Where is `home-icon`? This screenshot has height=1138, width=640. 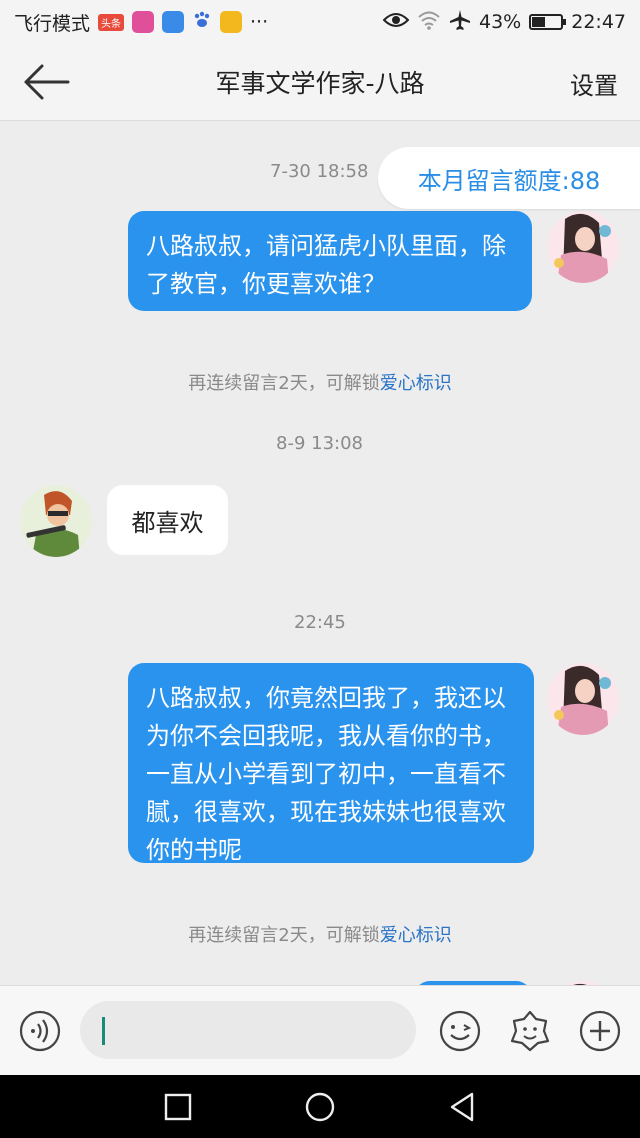 home-icon is located at coordinates (320, 1109).